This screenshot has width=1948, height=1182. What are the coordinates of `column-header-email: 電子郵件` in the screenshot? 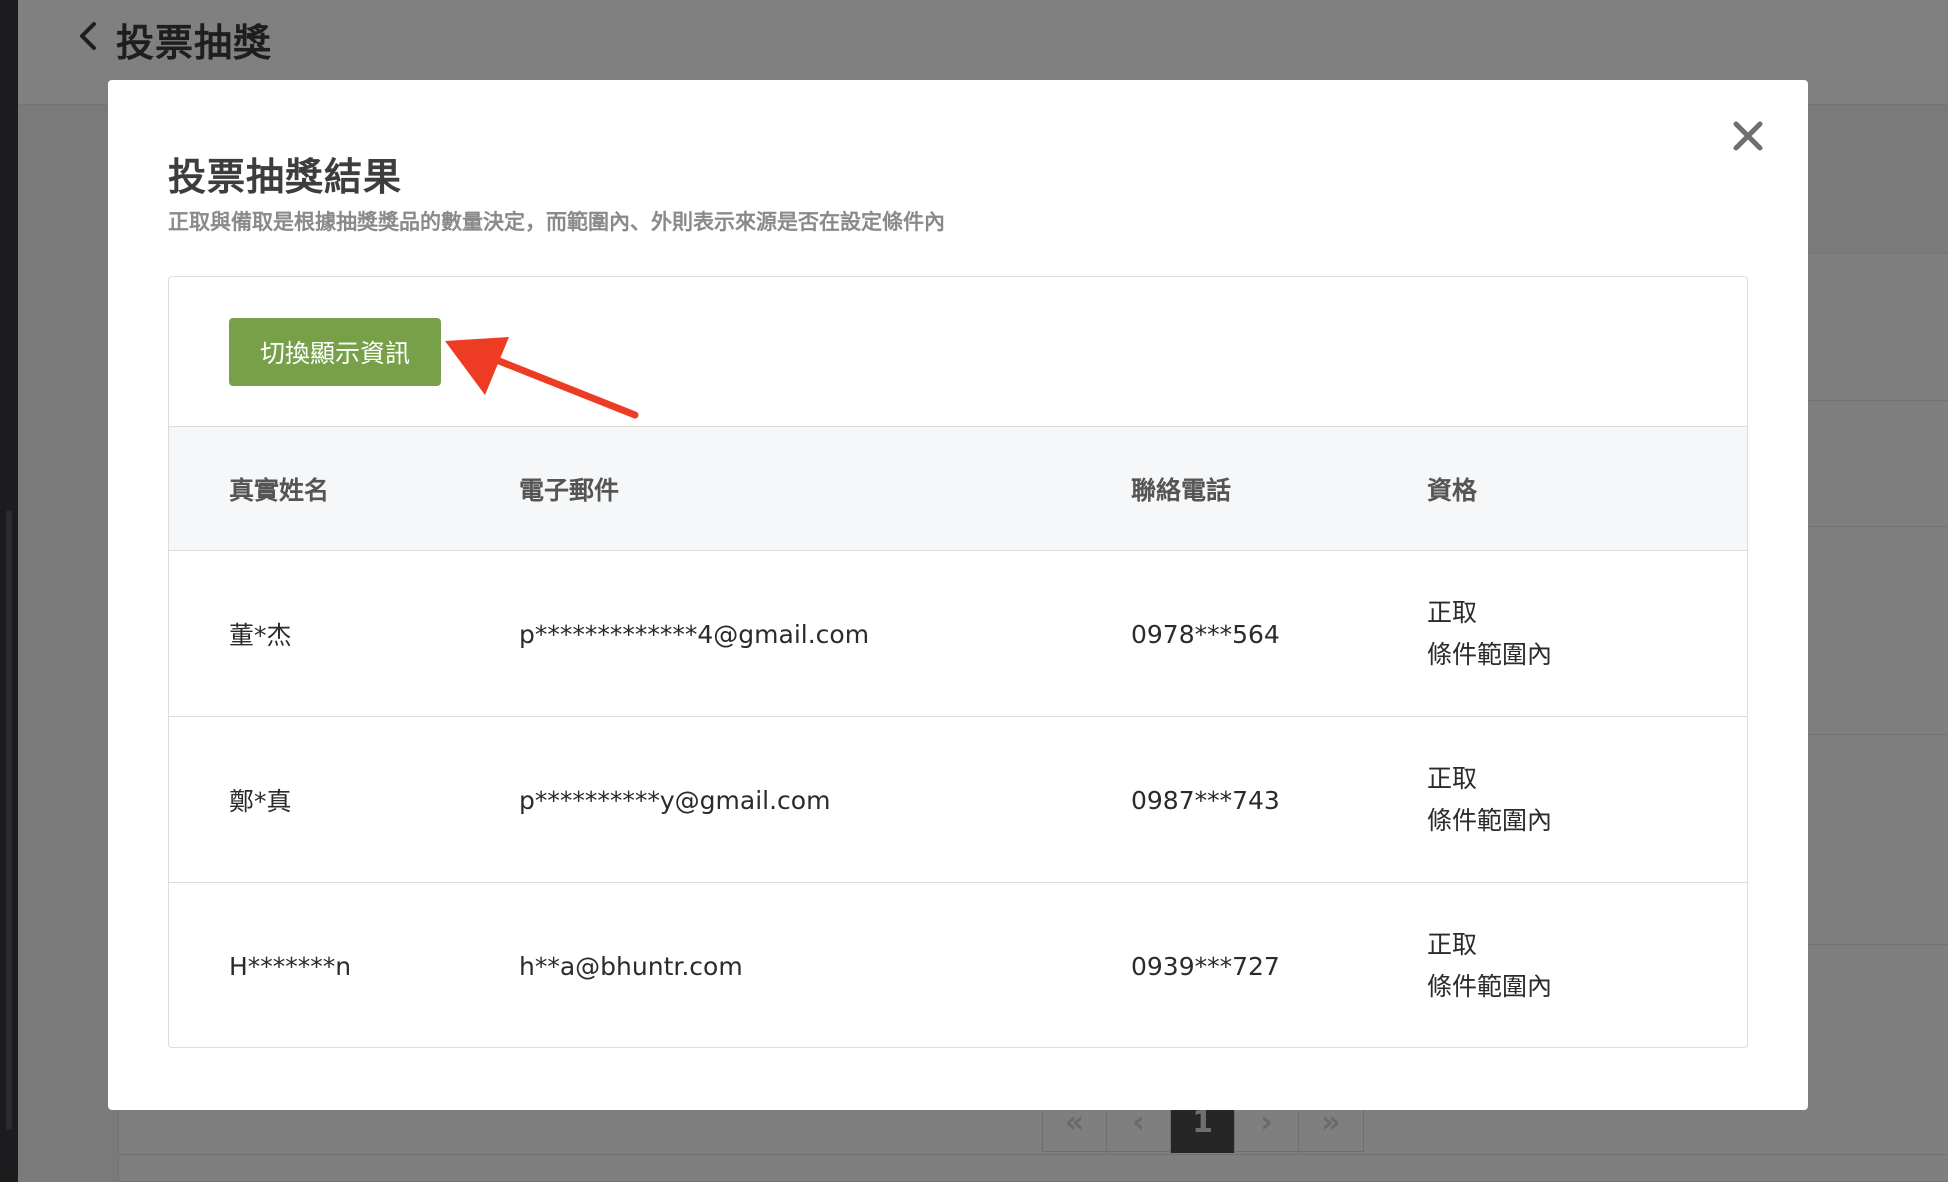 It's located at (569, 490).